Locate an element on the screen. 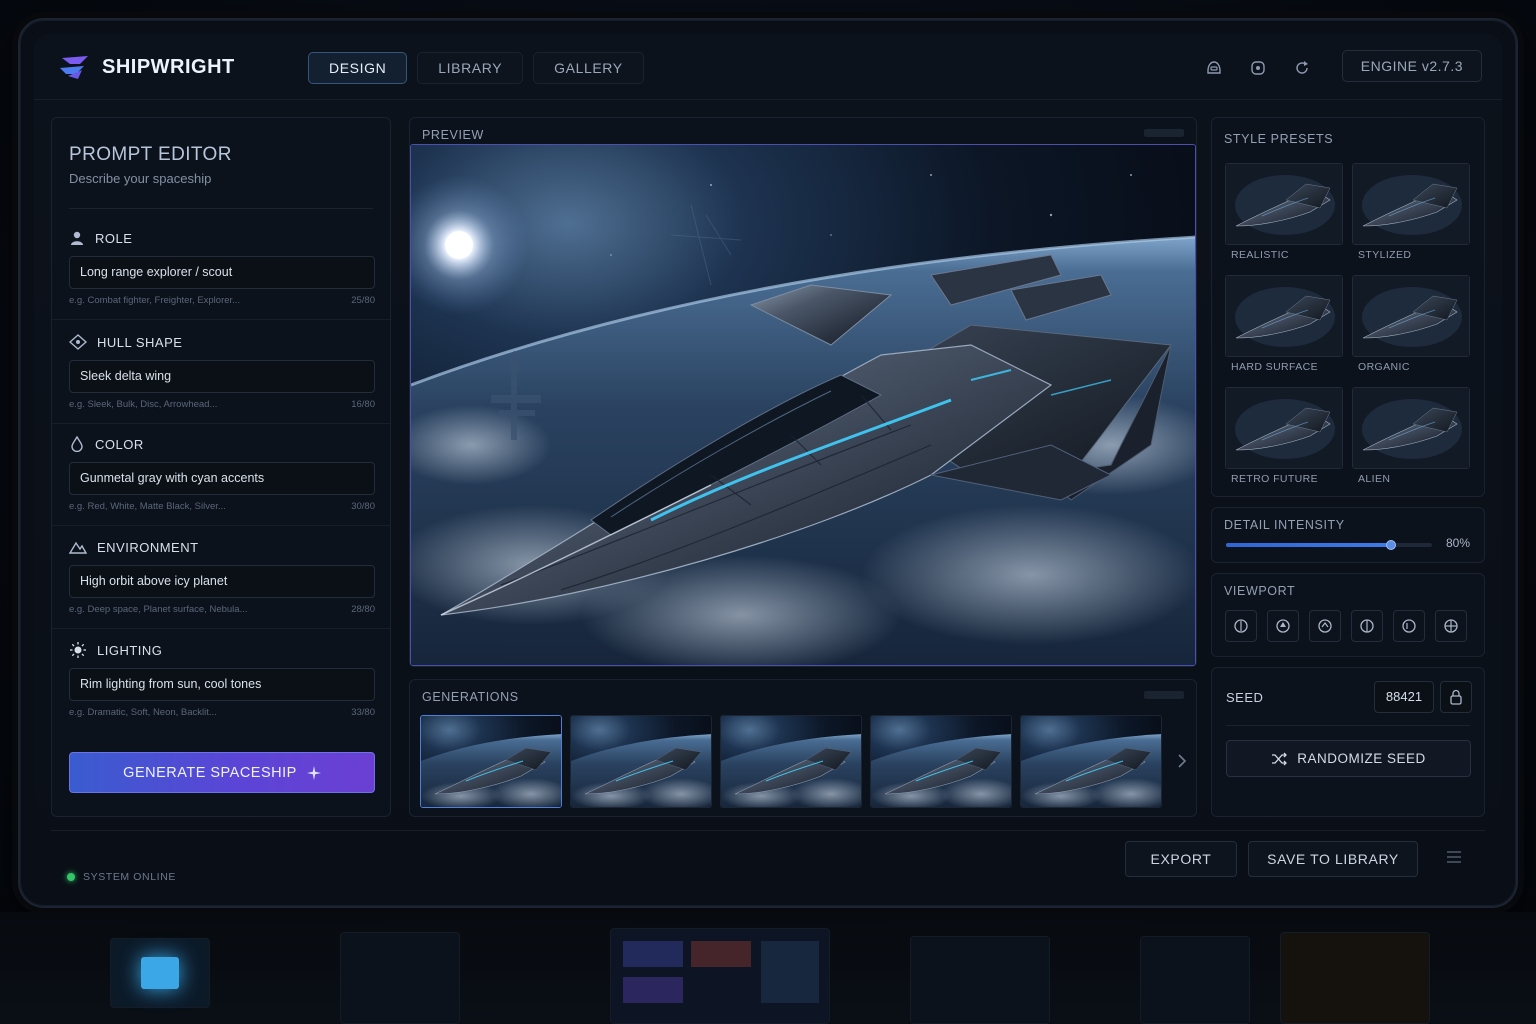 This screenshot has width=1536, height=1024. logo-icon is located at coordinates (74, 67).